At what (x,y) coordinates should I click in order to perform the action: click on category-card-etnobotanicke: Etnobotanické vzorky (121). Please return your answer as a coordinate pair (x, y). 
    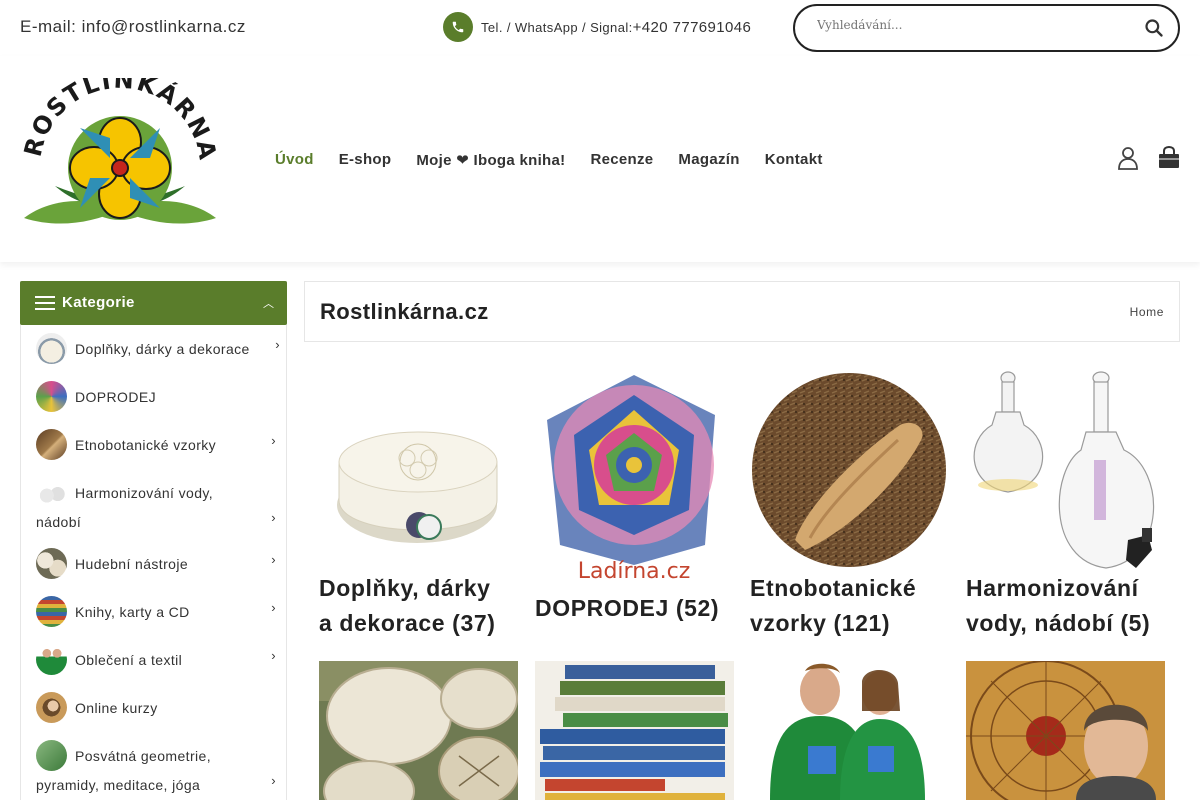
    Looking at the image, I should click on (849, 505).